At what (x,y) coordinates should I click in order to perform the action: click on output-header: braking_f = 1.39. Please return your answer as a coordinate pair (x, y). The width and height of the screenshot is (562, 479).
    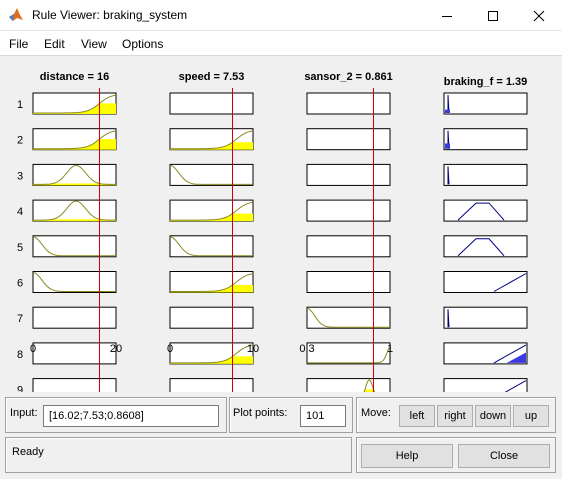
    Looking at the image, I should click on (485, 82).